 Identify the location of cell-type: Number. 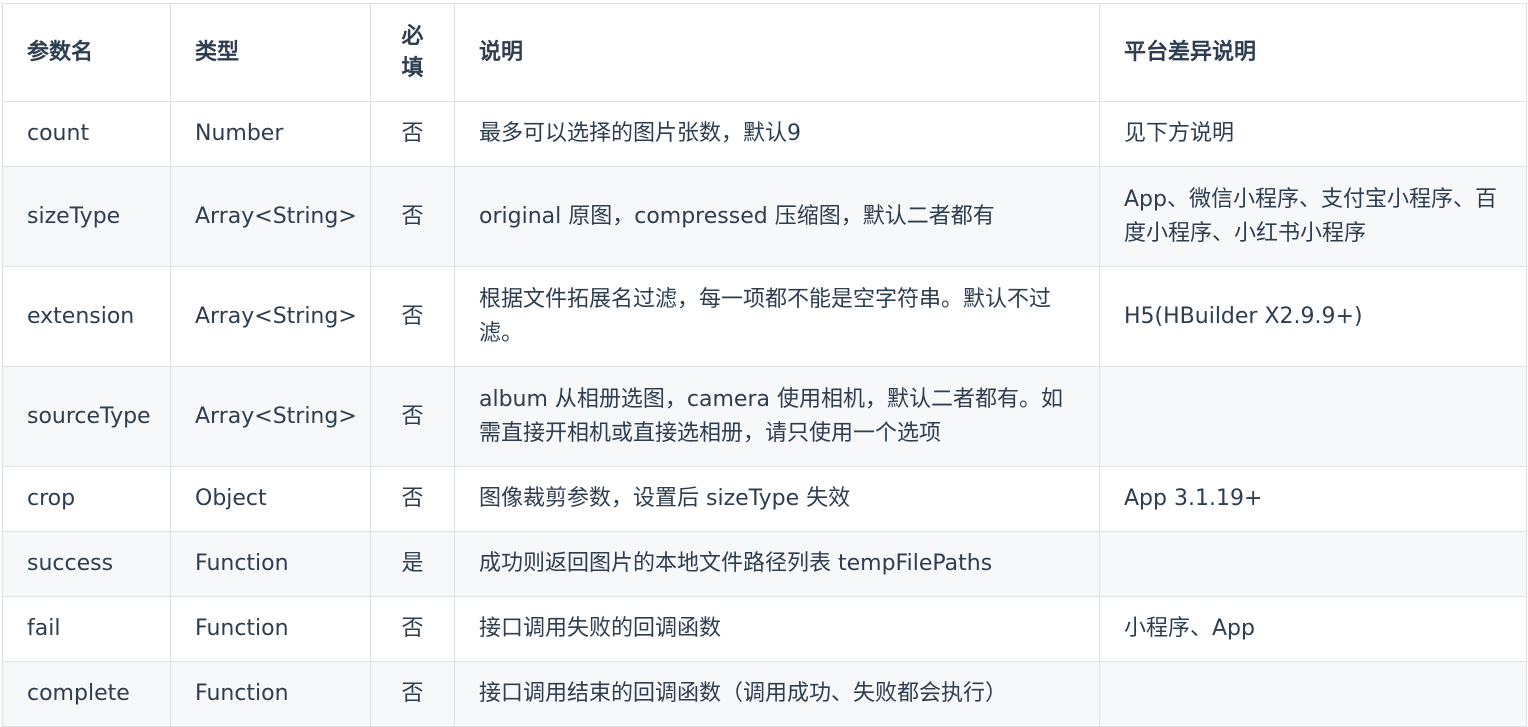
(270, 134).